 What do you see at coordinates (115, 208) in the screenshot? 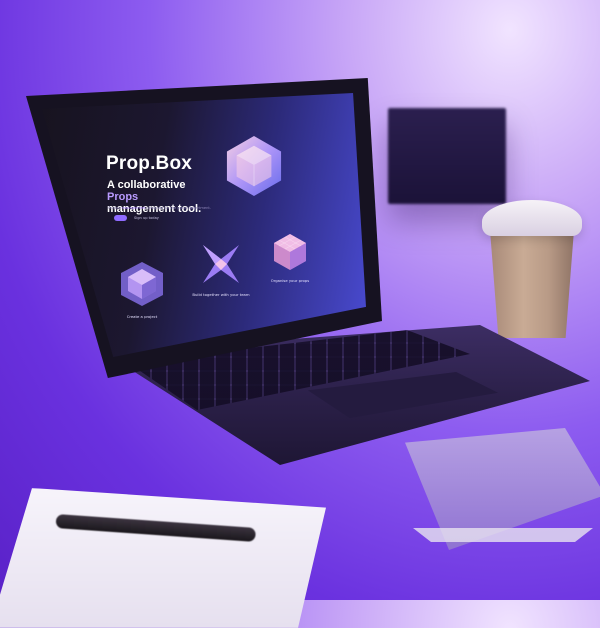
I see `desc-part1: Project` at bounding box center [115, 208].